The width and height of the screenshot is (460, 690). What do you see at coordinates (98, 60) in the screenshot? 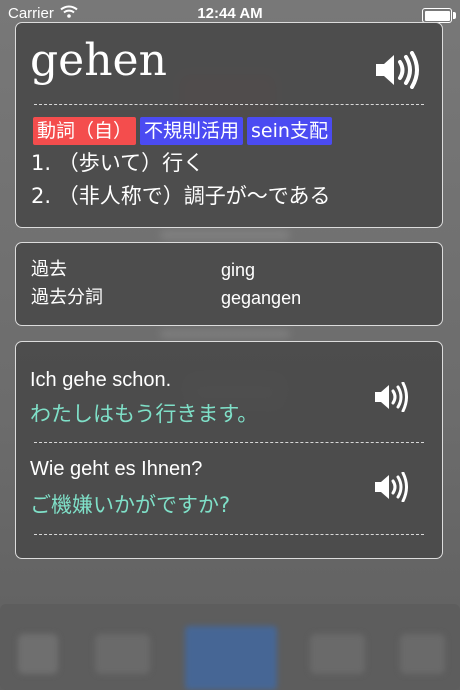
I see `headword: gehen` at bounding box center [98, 60].